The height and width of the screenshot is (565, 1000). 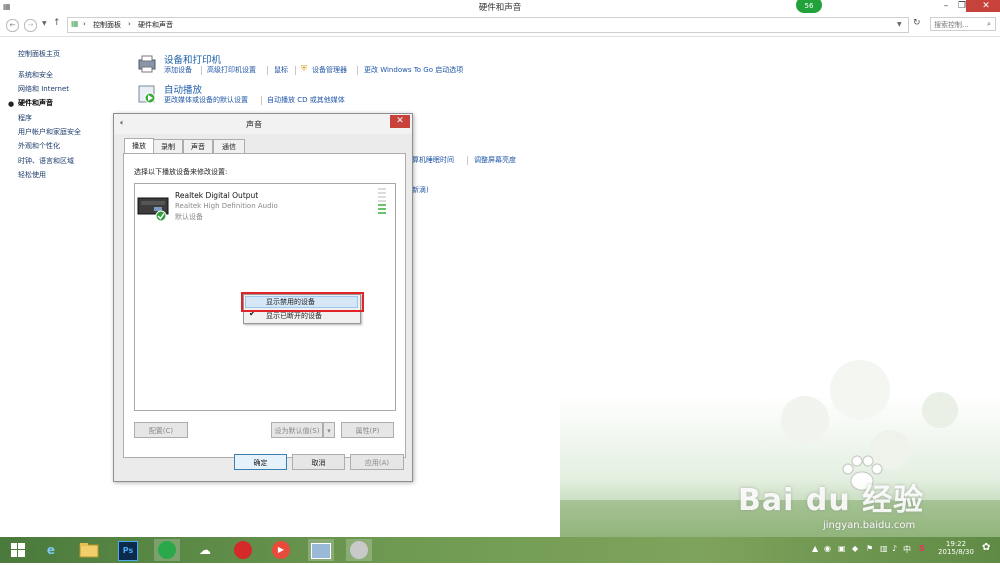 What do you see at coordinates (329, 430) in the screenshot?
I see `set-default-dropdown-button: ▾` at bounding box center [329, 430].